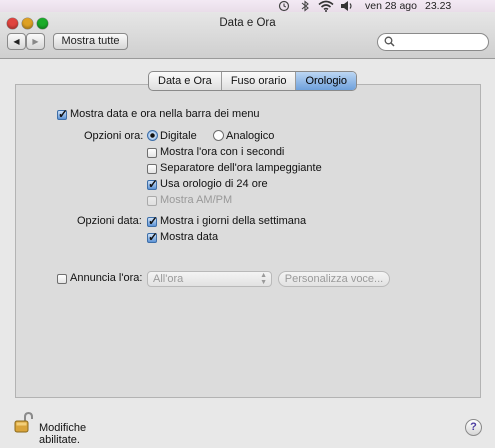  What do you see at coordinates (152, 135) in the screenshot?
I see `digital-radio` at bounding box center [152, 135].